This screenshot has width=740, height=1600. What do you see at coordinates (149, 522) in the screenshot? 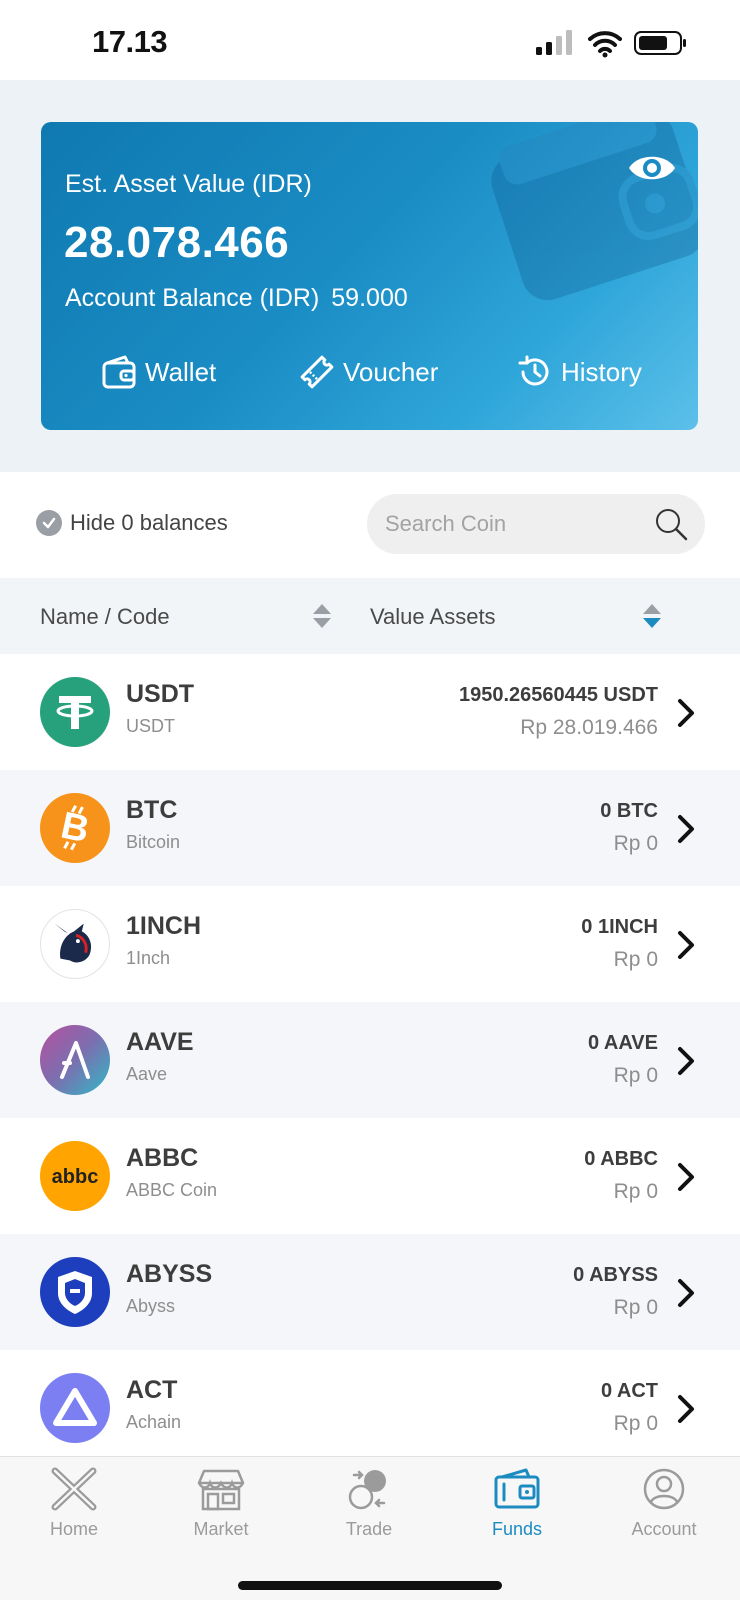
I see `hide-zero-label: Hide 0 balances` at bounding box center [149, 522].